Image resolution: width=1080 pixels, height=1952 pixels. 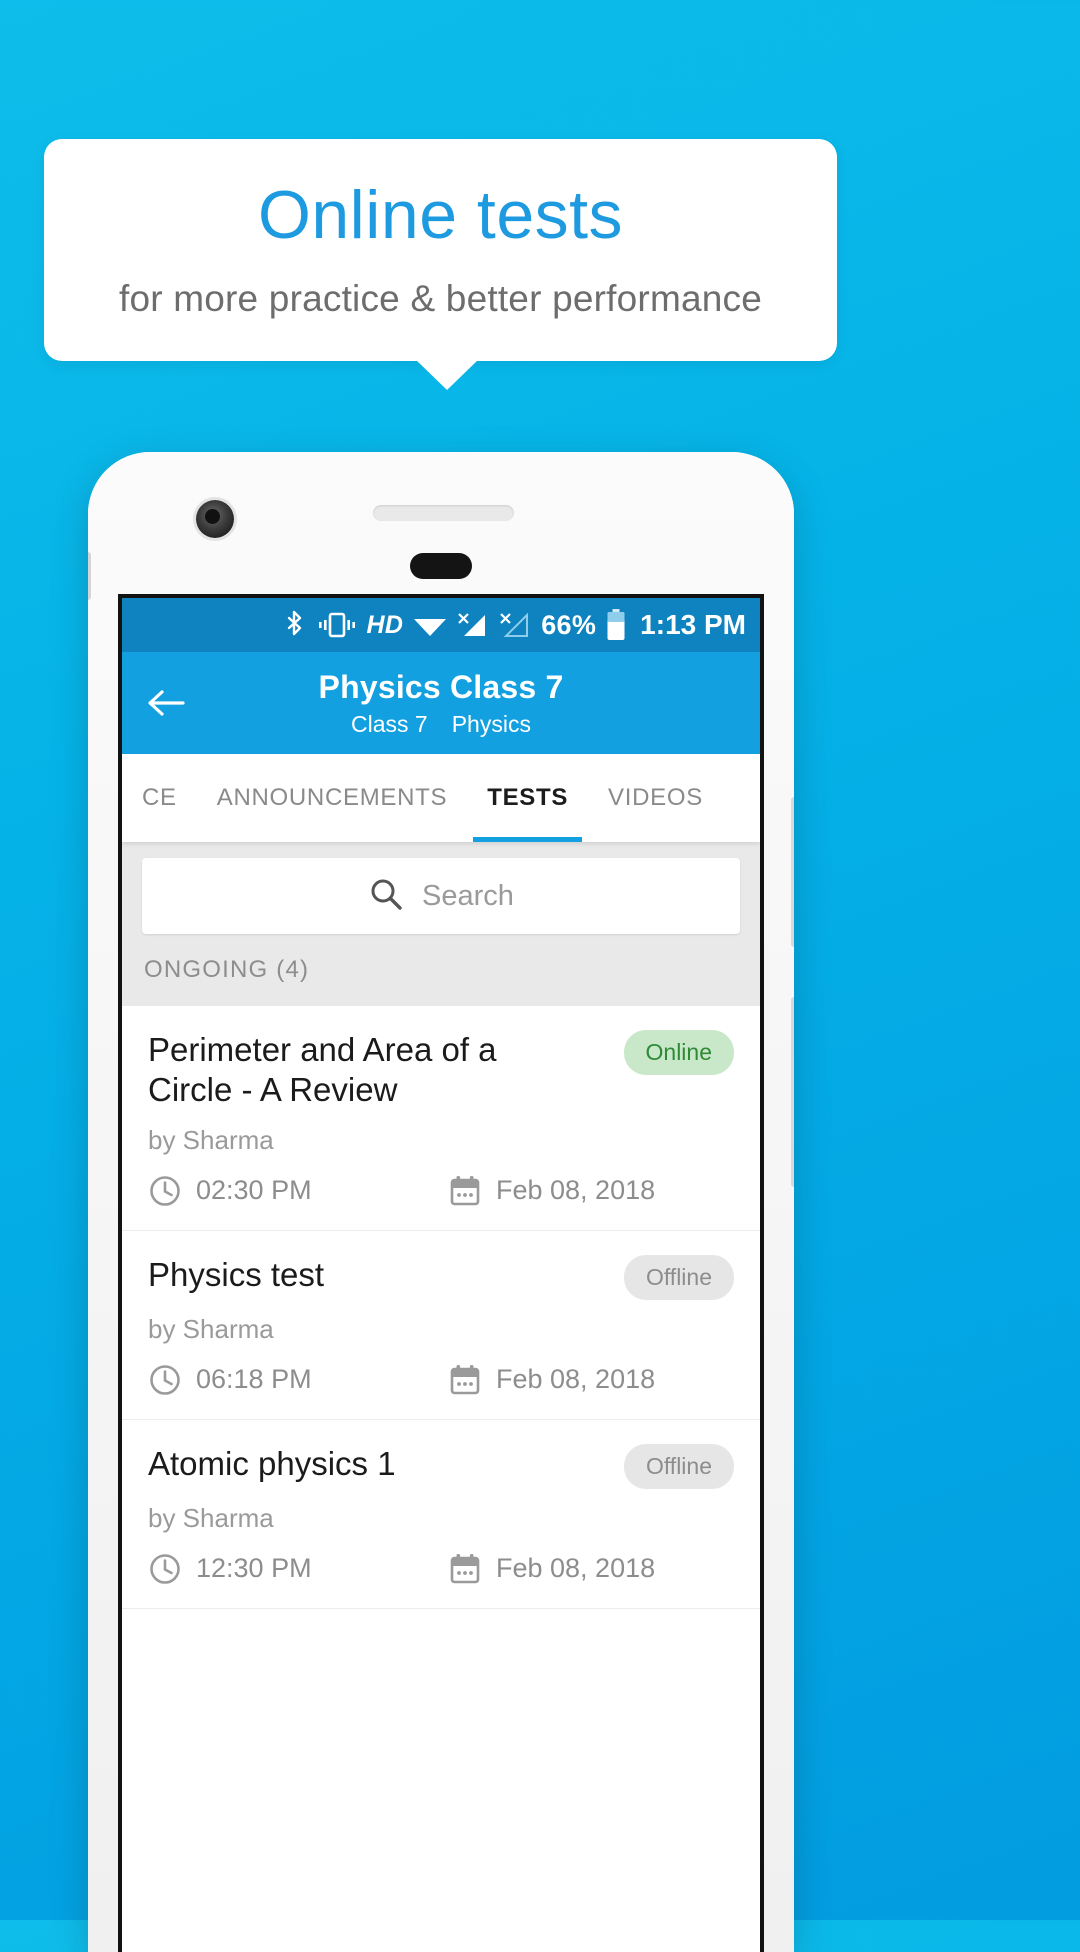 What do you see at coordinates (385, 624) in the screenshot?
I see `hd-icon: HD` at bounding box center [385, 624].